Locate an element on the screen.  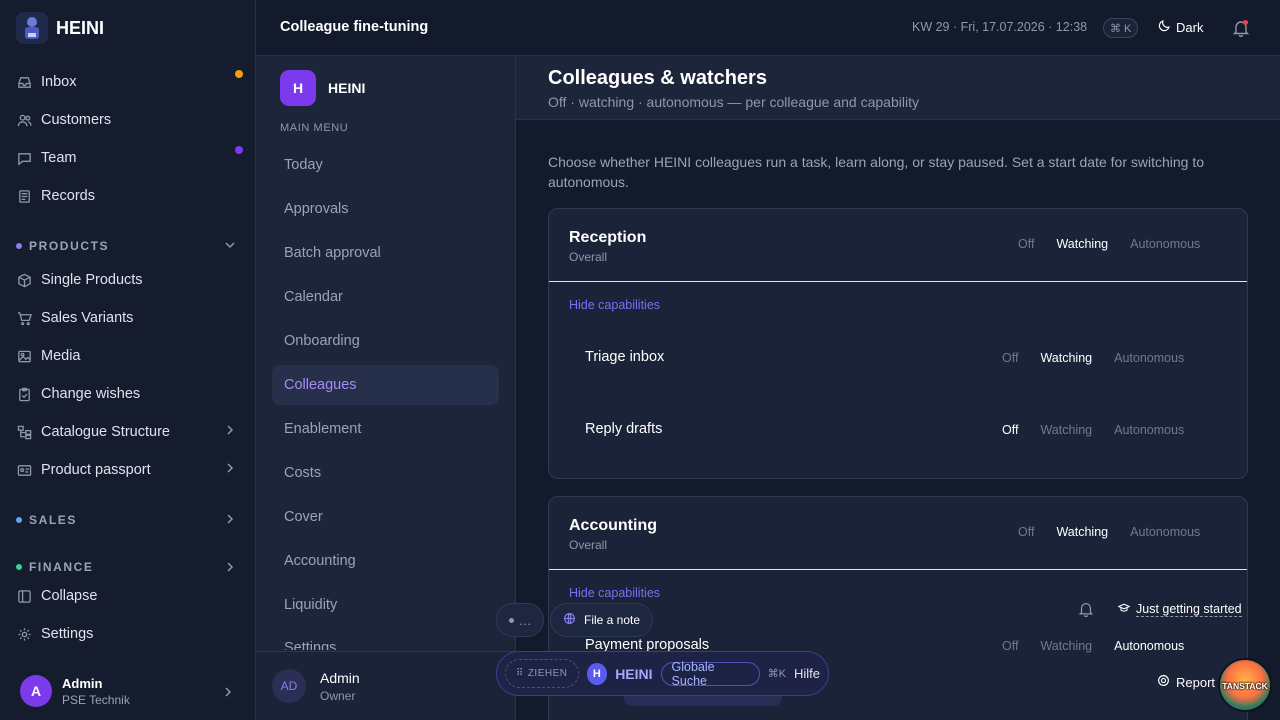
sidebar-item-team: Team is located at coordinates (129, 158).